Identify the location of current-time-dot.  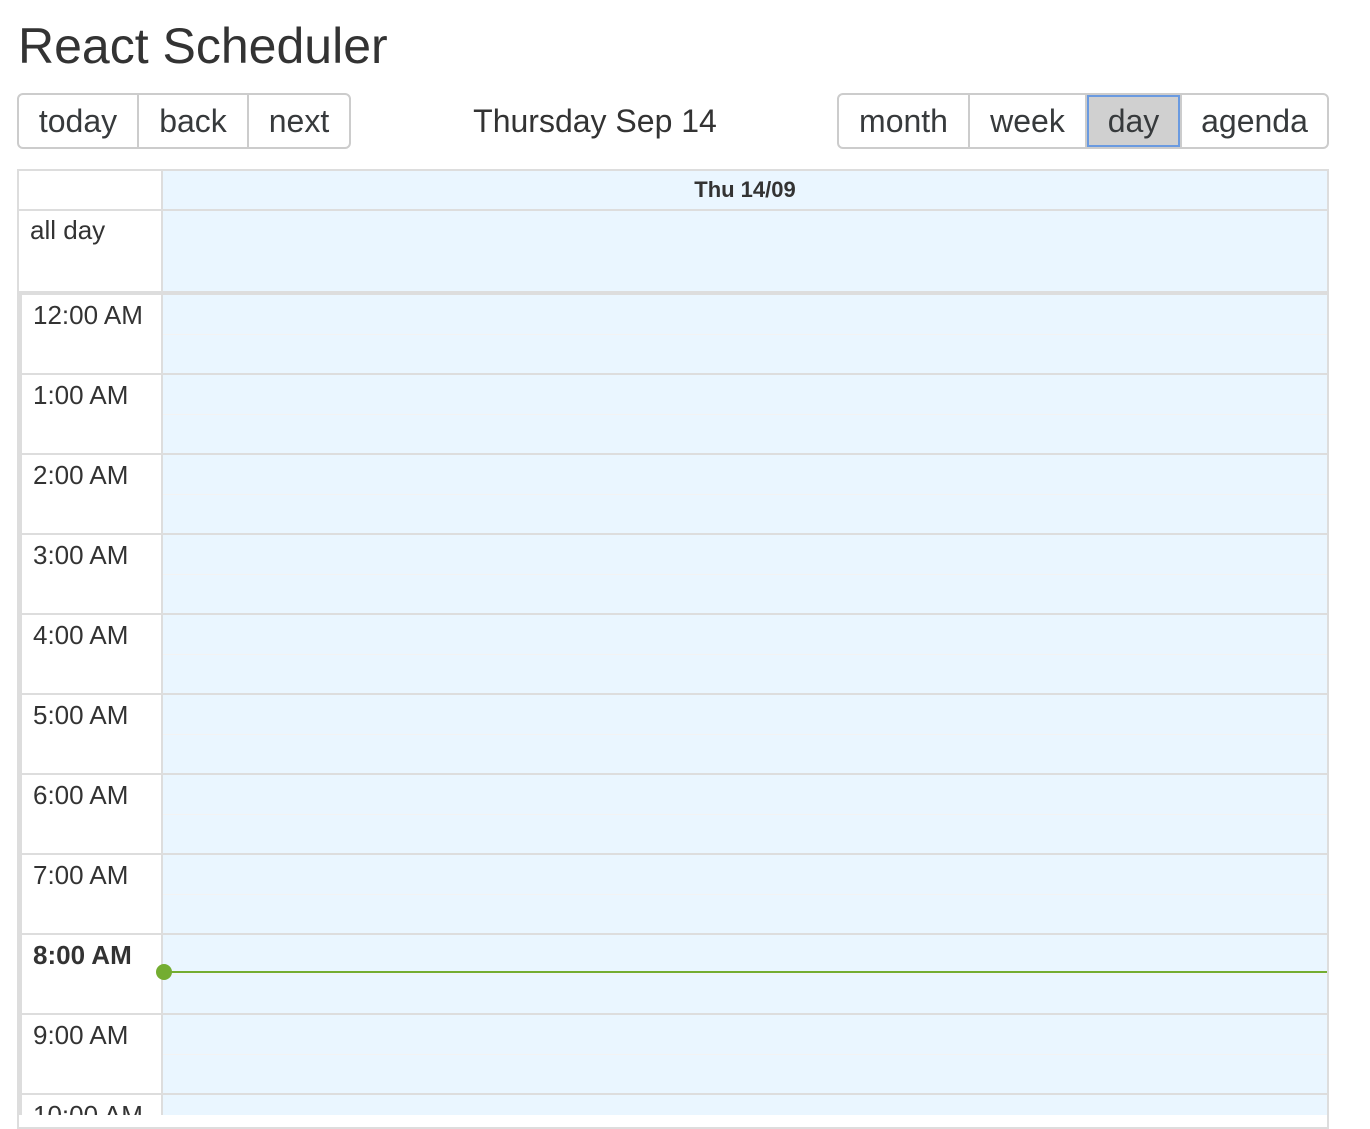
(164, 972).